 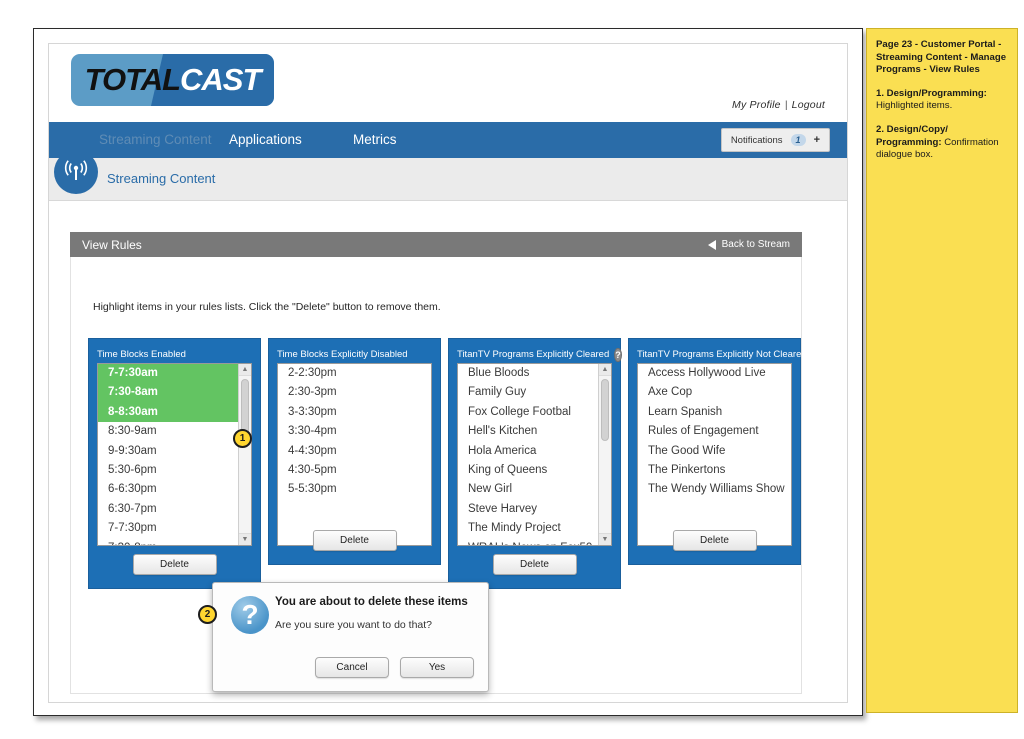 I want to click on nav-tab-applications: Applications, so click(x=265, y=140).